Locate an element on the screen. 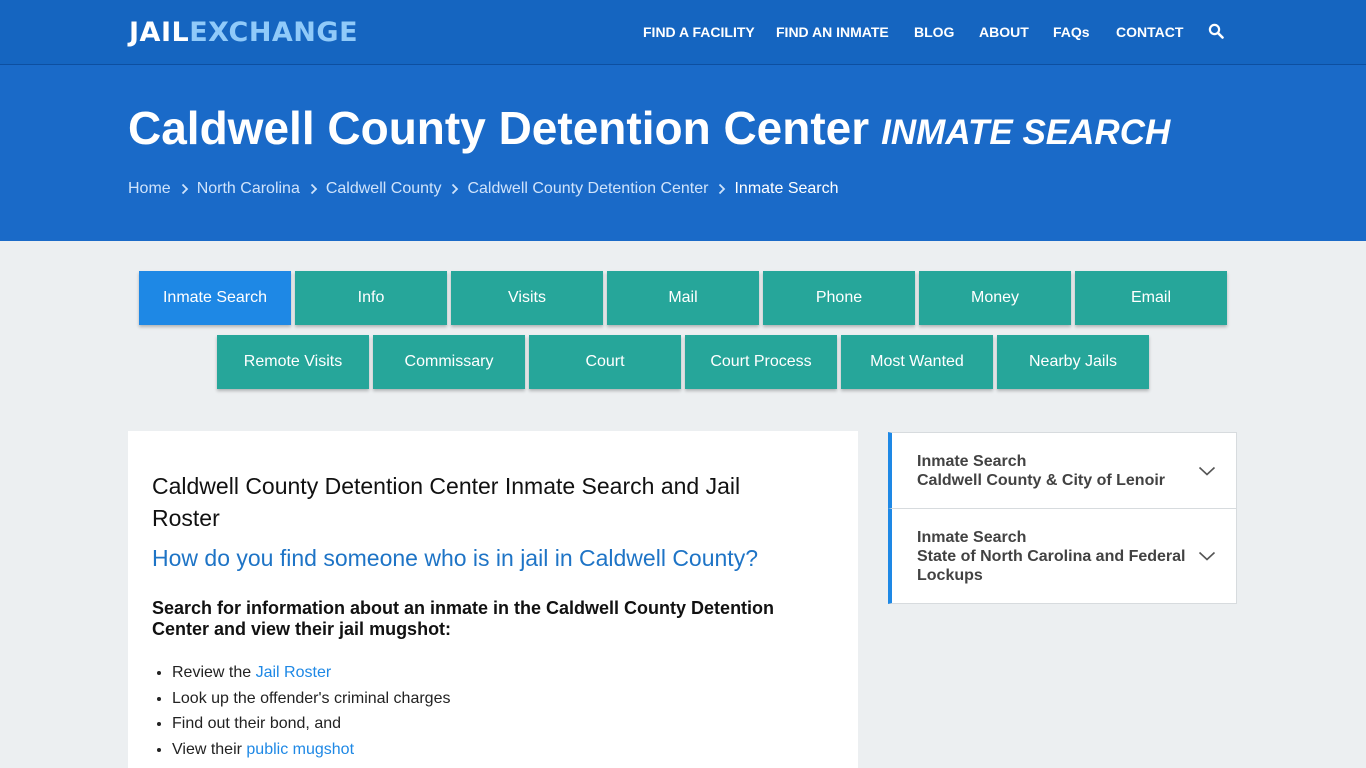  breadcrumb-home: Home is located at coordinates (149, 189).